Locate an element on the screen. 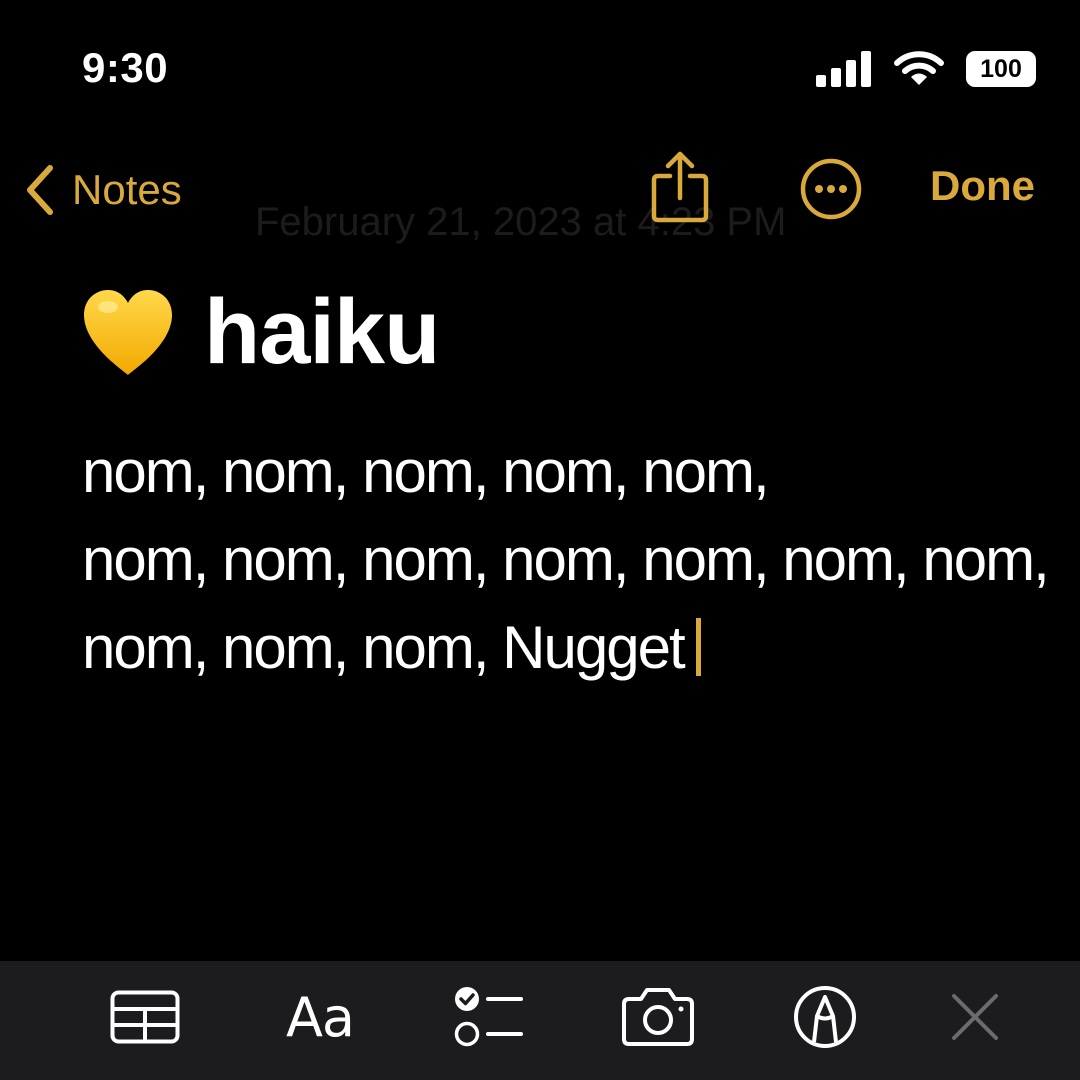 The width and height of the screenshot is (1080, 1080). note-title: haiku is located at coordinates (260, 332).